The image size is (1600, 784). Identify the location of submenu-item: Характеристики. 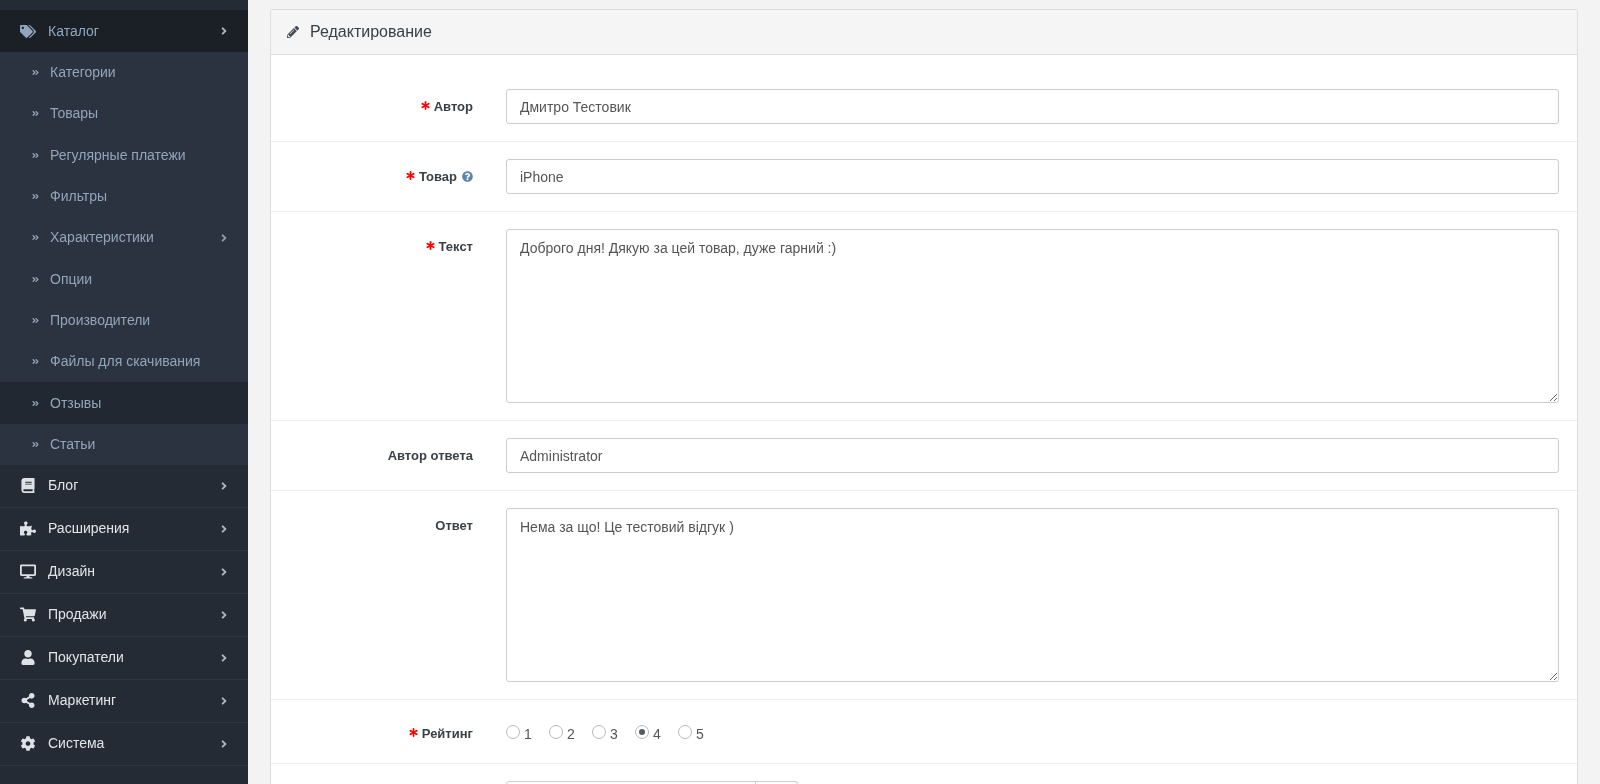
(124, 238).